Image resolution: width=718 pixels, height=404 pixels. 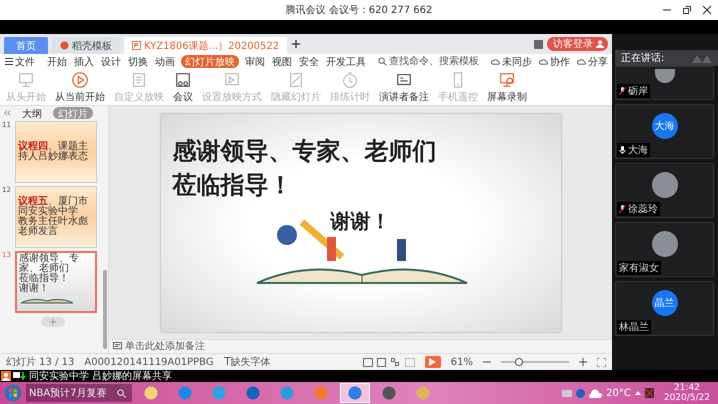 What do you see at coordinates (437, 61) in the screenshot?
I see `command-search-field: 查找命令、搜索模板` at bounding box center [437, 61].